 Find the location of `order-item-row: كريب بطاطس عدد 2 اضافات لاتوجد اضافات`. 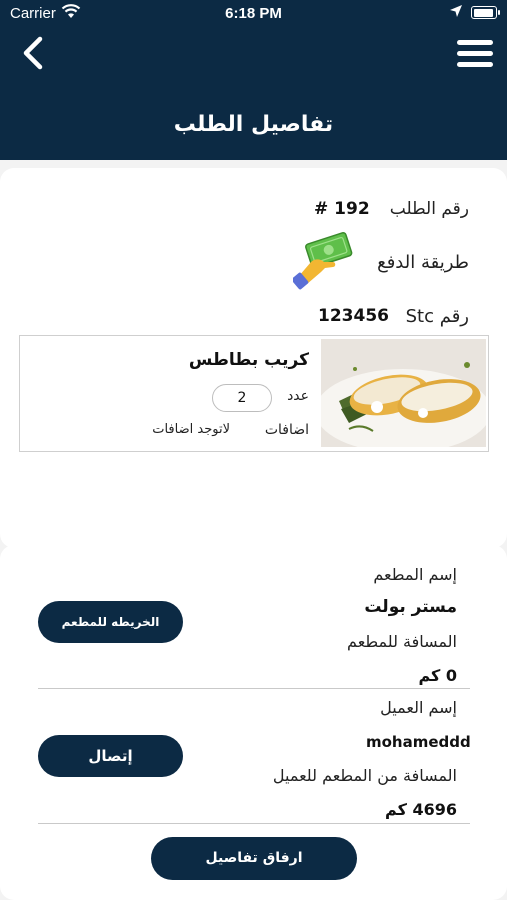

order-item-row: كريب بطاطس عدد 2 اضافات لاتوجد اضافات is located at coordinates (254, 393).